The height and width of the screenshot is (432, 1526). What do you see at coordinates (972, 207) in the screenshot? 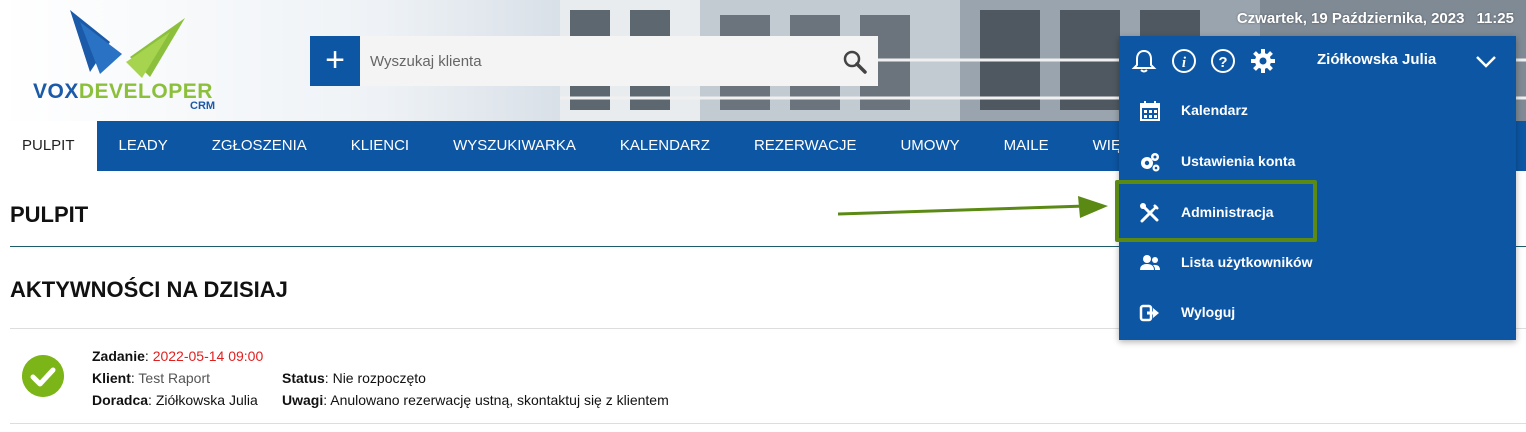
I see `pointer-arrow-icon` at bounding box center [972, 207].